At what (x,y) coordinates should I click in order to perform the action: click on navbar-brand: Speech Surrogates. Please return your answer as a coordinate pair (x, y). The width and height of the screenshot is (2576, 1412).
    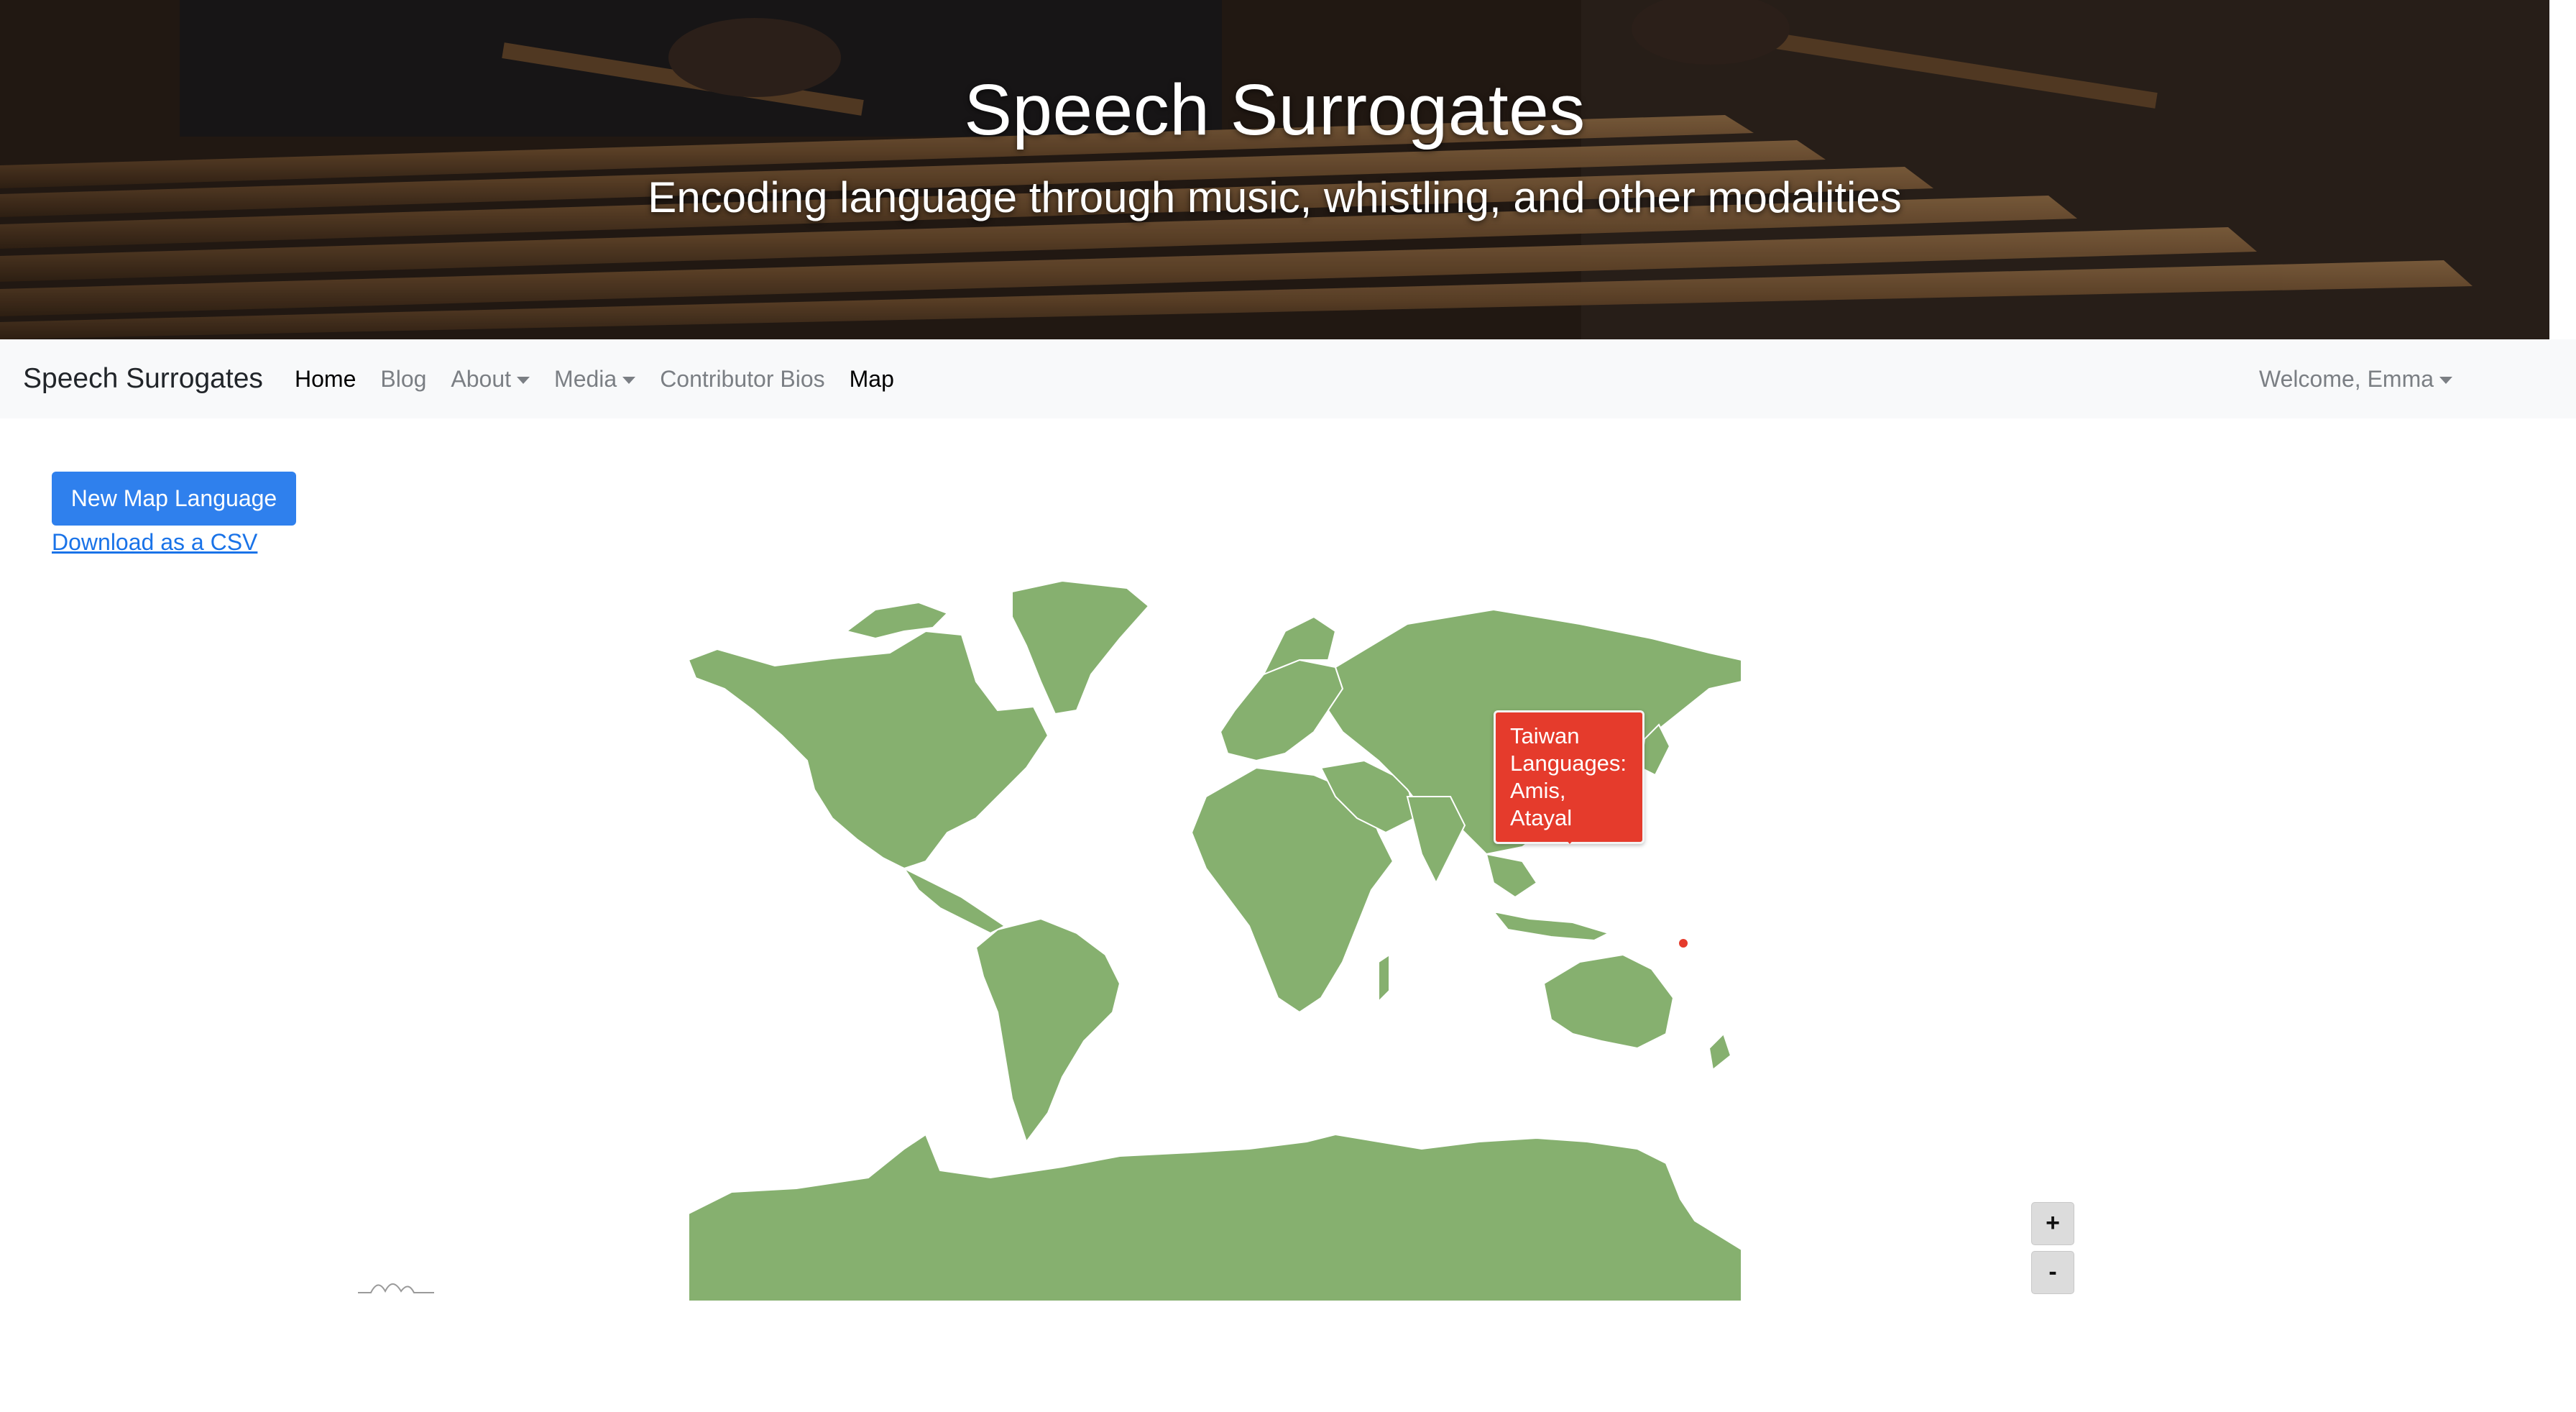
    Looking at the image, I should click on (143, 379).